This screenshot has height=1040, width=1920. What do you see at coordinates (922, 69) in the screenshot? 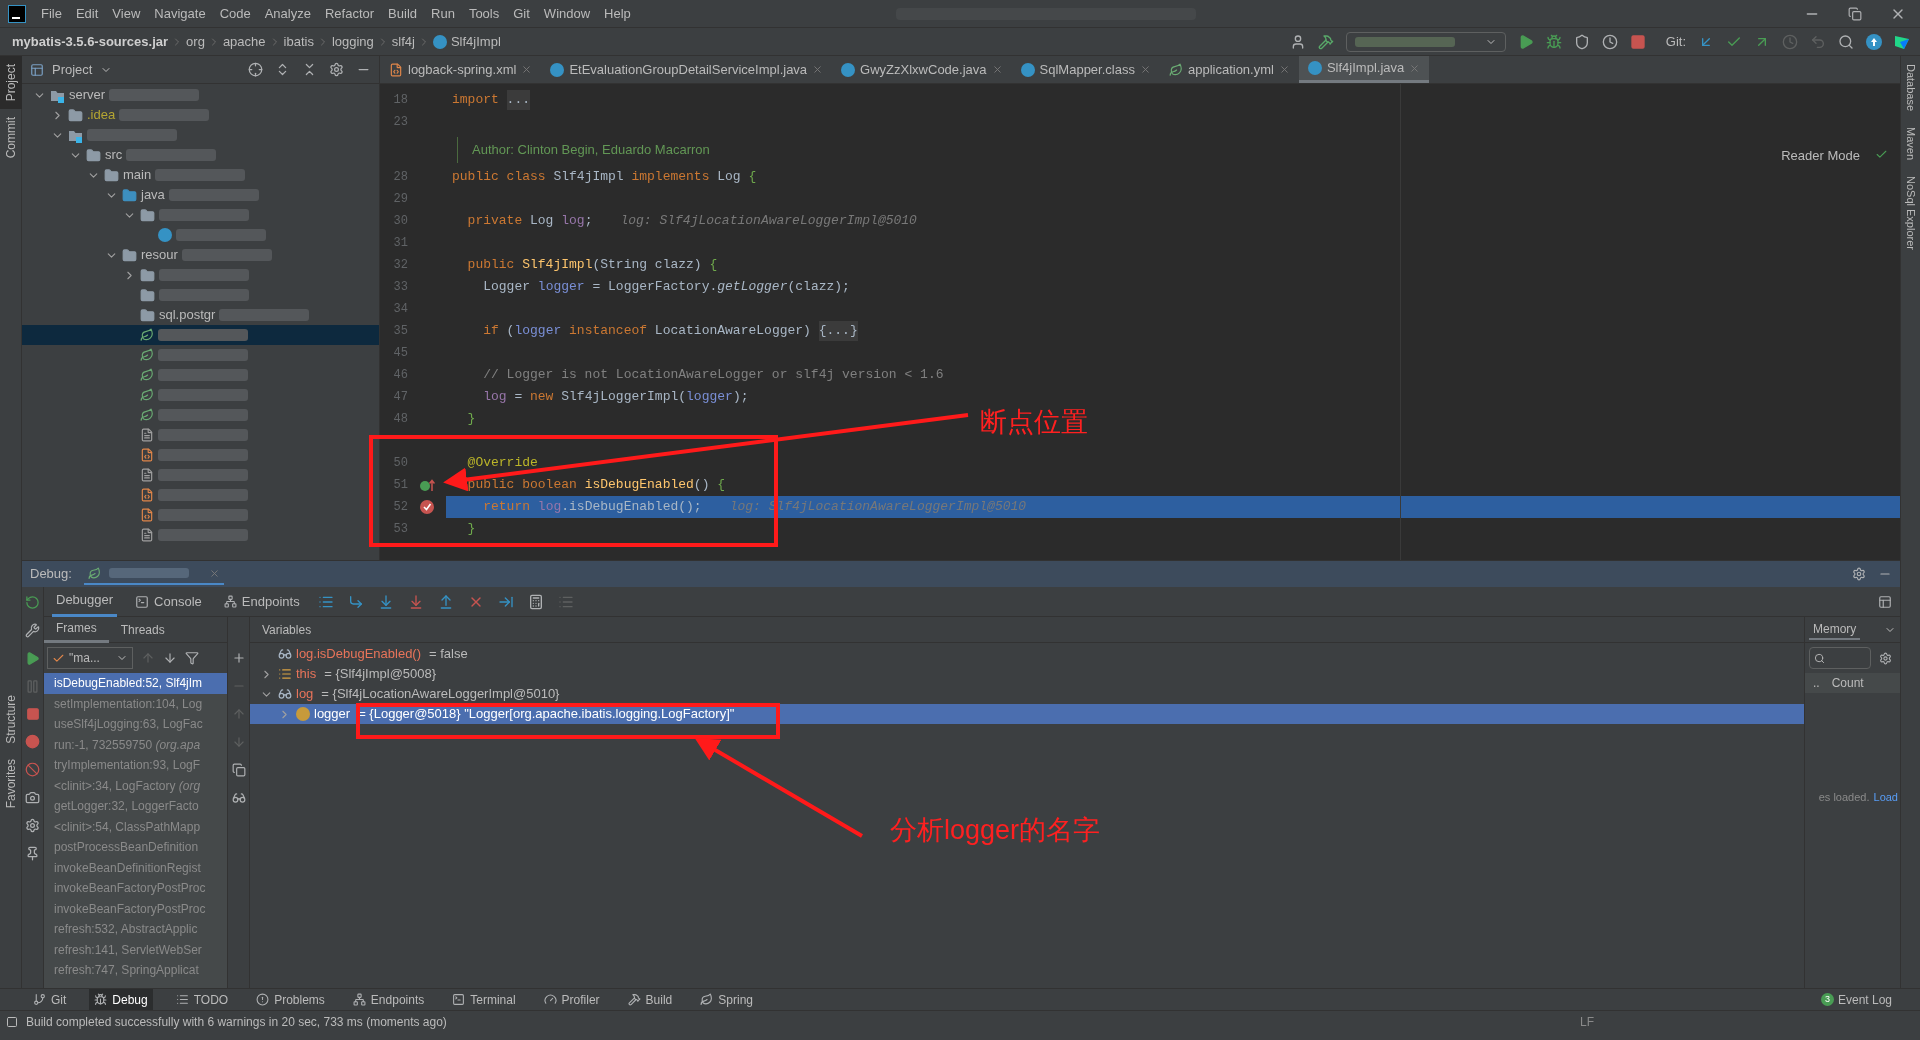
I see `editor-tab: GwyZzXlxwCode.java` at bounding box center [922, 69].